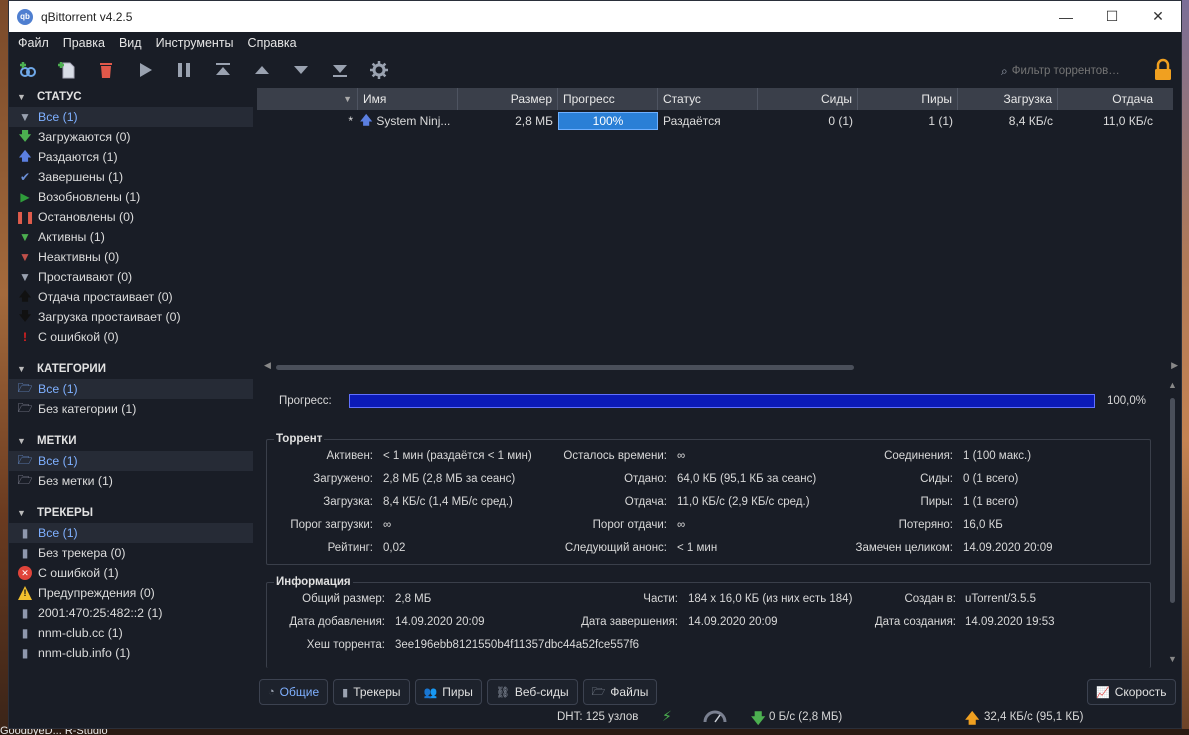 The image size is (1189, 735). I want to click on sidebar-tracker-item: ▮ 2001:470:25:482::2 (1), so click(131, 613).